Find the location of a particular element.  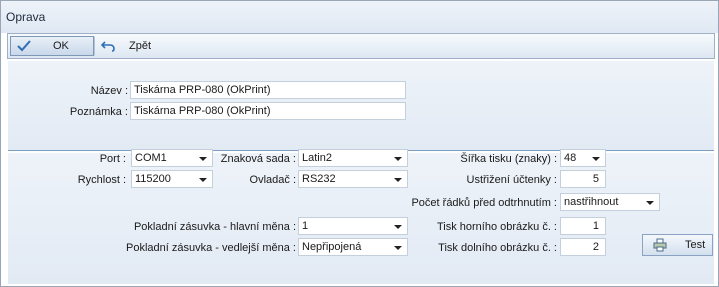

top-image-field: 1 is located at coordinates (583, 226).